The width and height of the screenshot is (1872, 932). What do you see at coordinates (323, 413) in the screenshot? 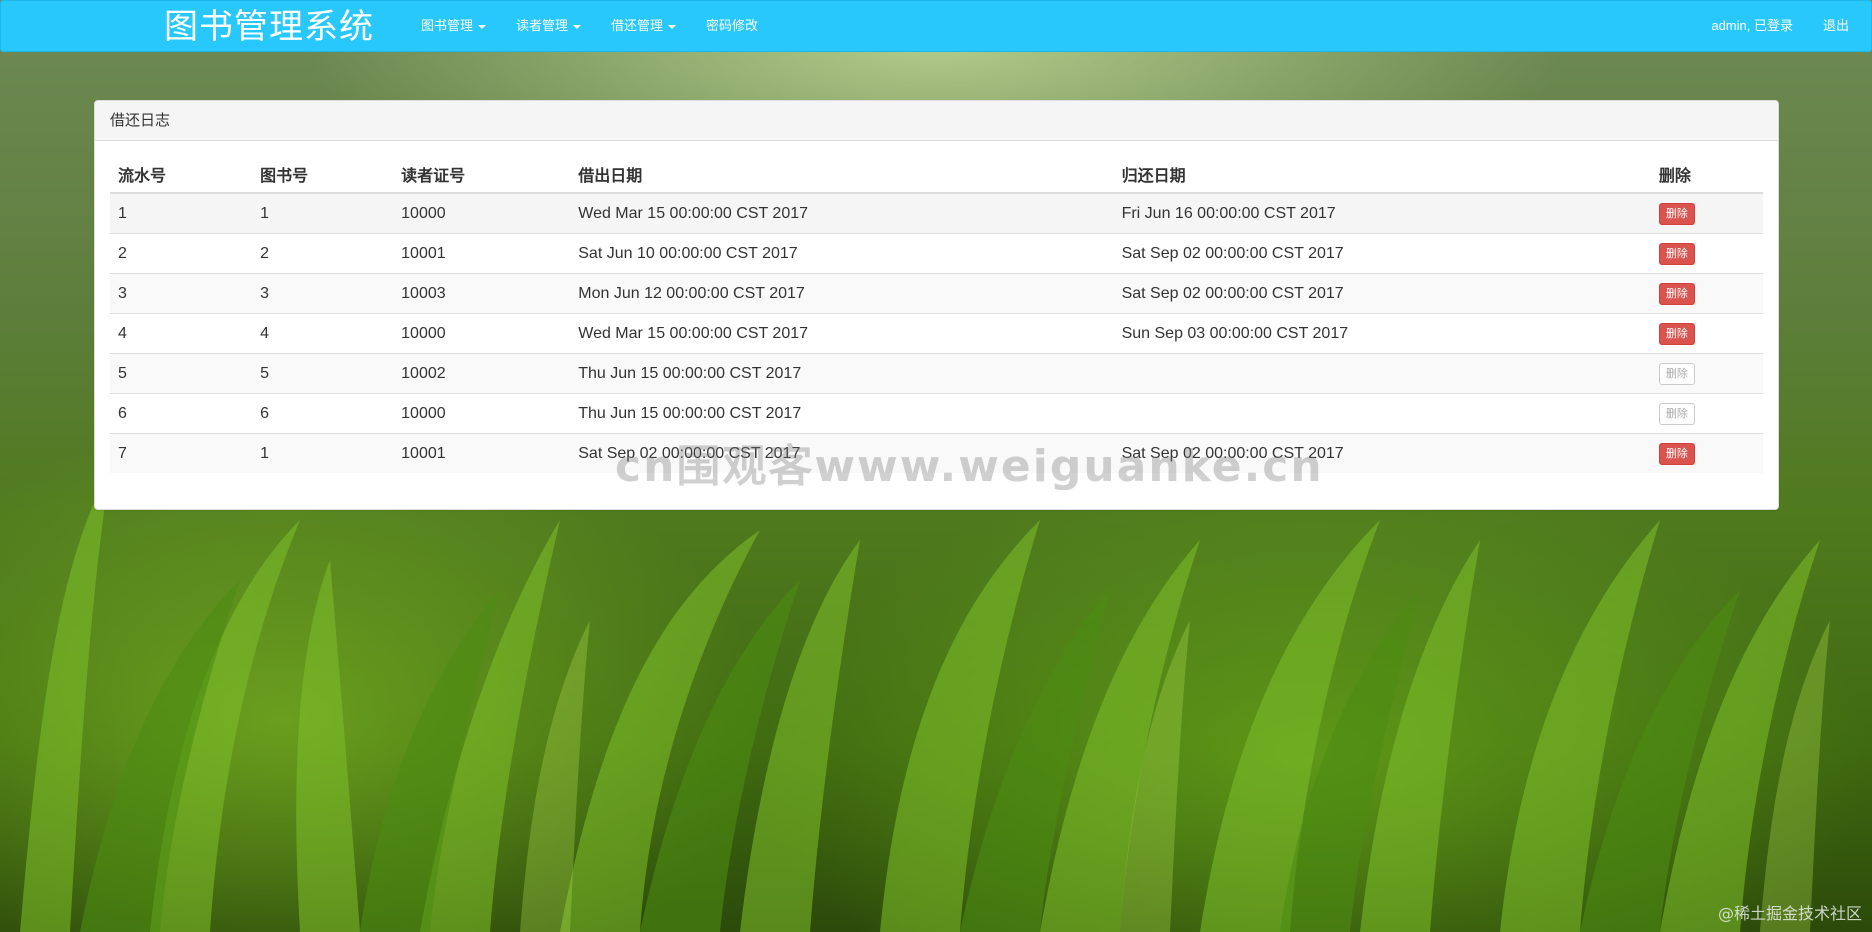
I see `cell-book-id: 6` at bounding box center [323, 413].